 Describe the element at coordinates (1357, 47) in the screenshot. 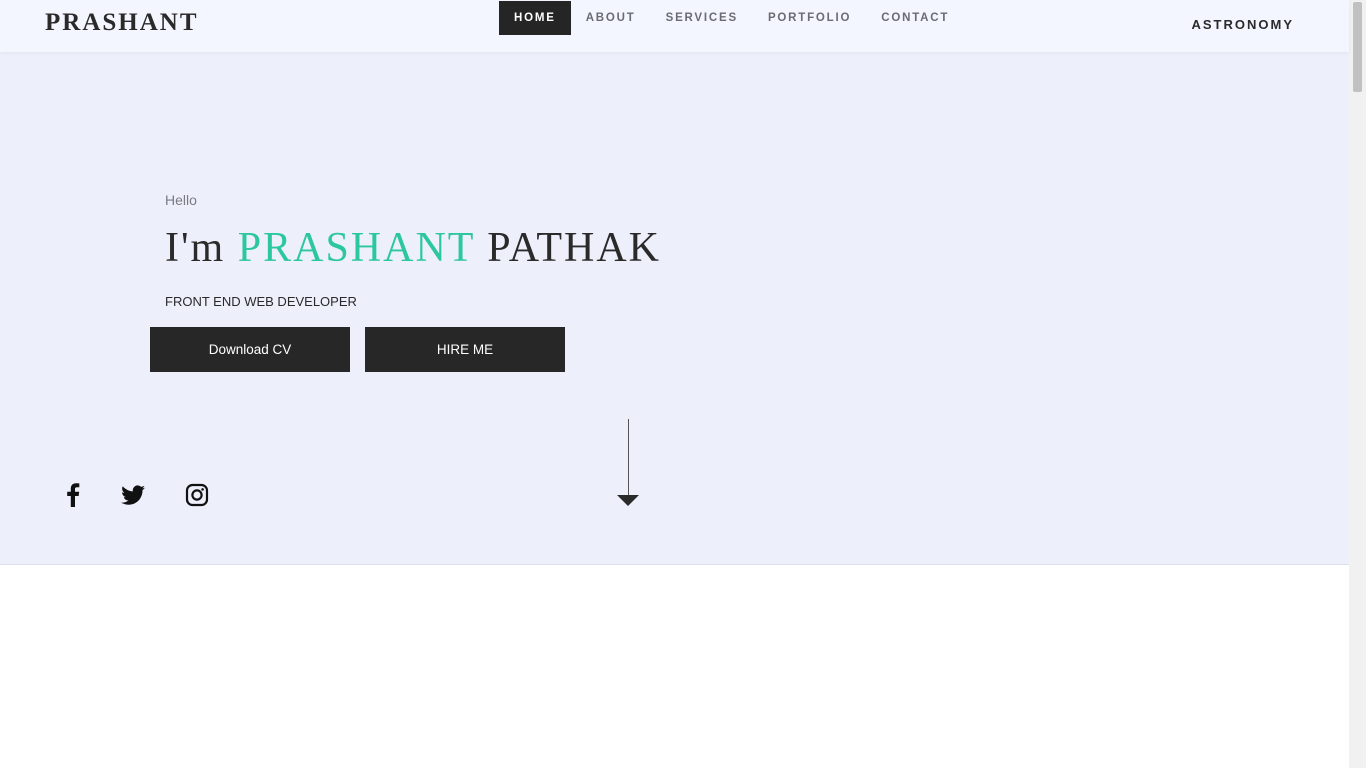

I see `scrollbar-thumb` at that location.